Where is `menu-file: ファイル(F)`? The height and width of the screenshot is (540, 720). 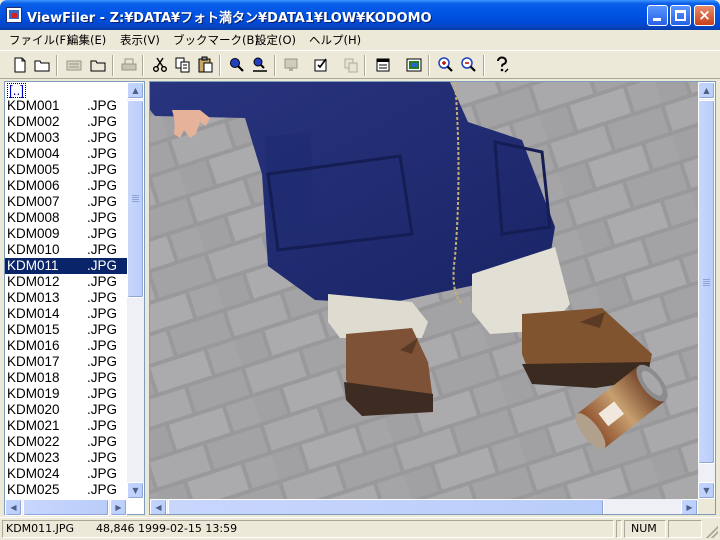 menu-file: ファイル(F) is located at coordinates (40, 40).